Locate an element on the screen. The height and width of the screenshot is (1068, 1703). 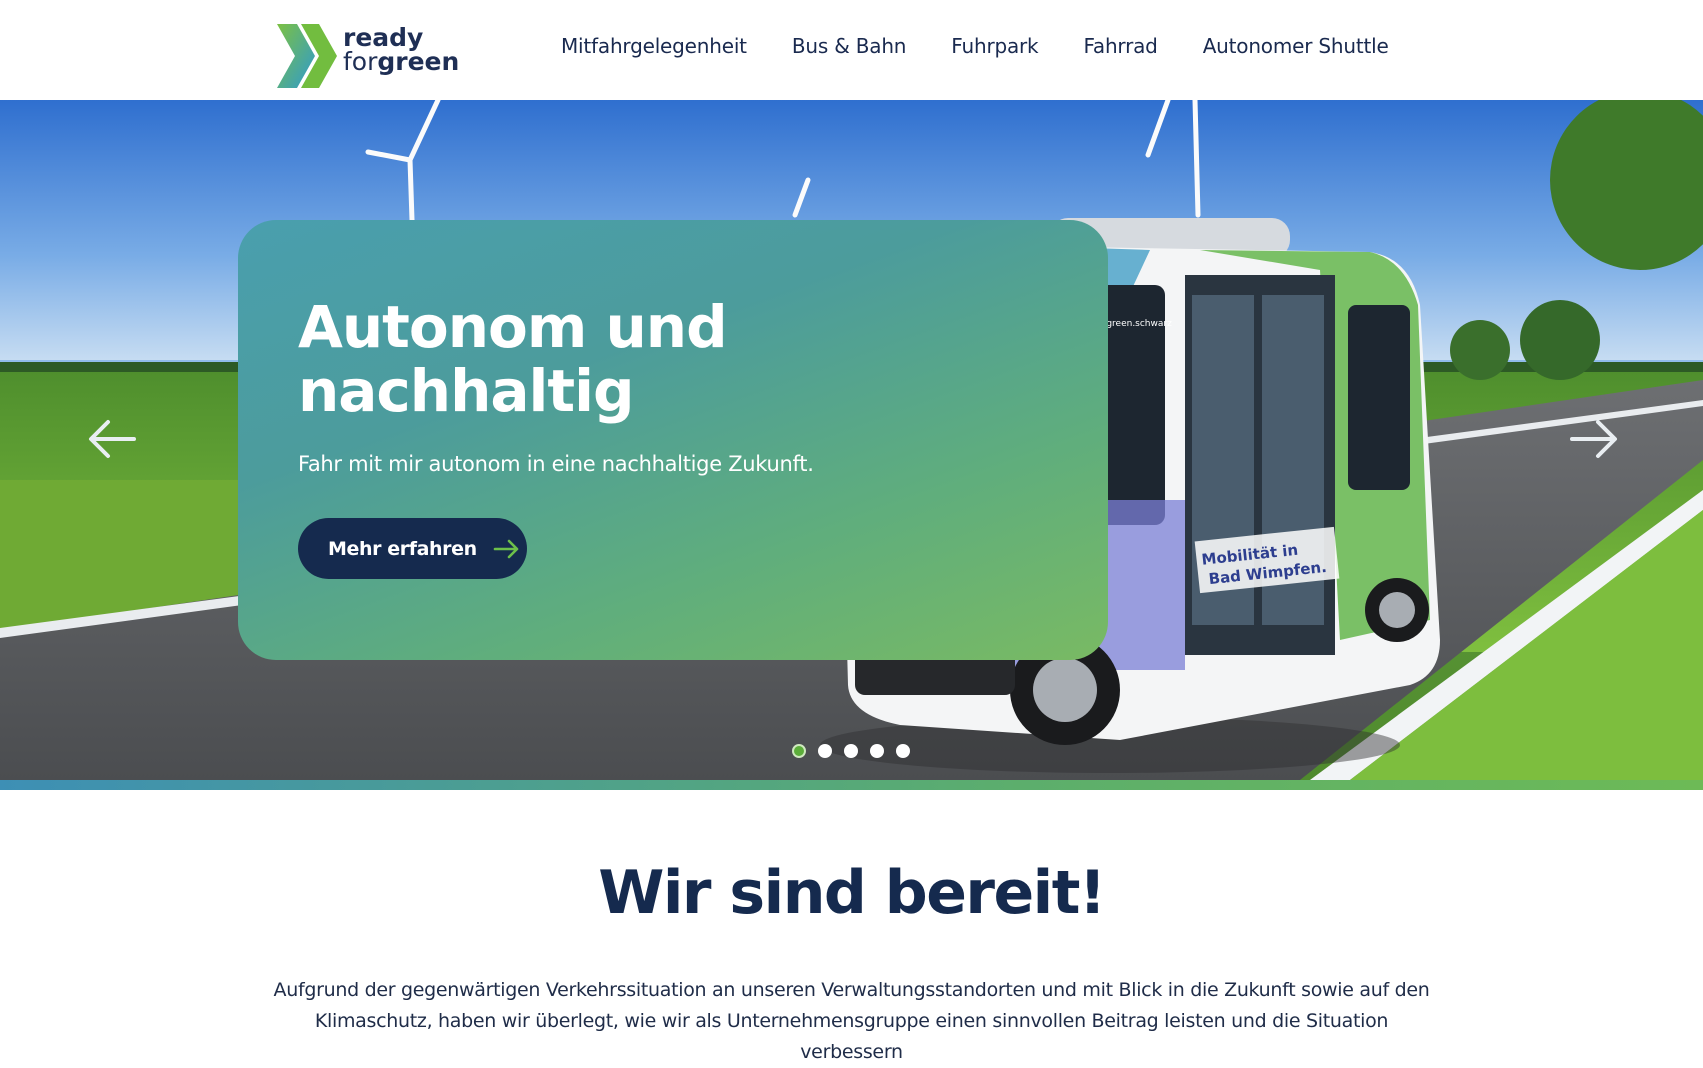
nav-item-autonomer-shuttle: Autonomer Shuttle is located at coordinates (1296, 46).